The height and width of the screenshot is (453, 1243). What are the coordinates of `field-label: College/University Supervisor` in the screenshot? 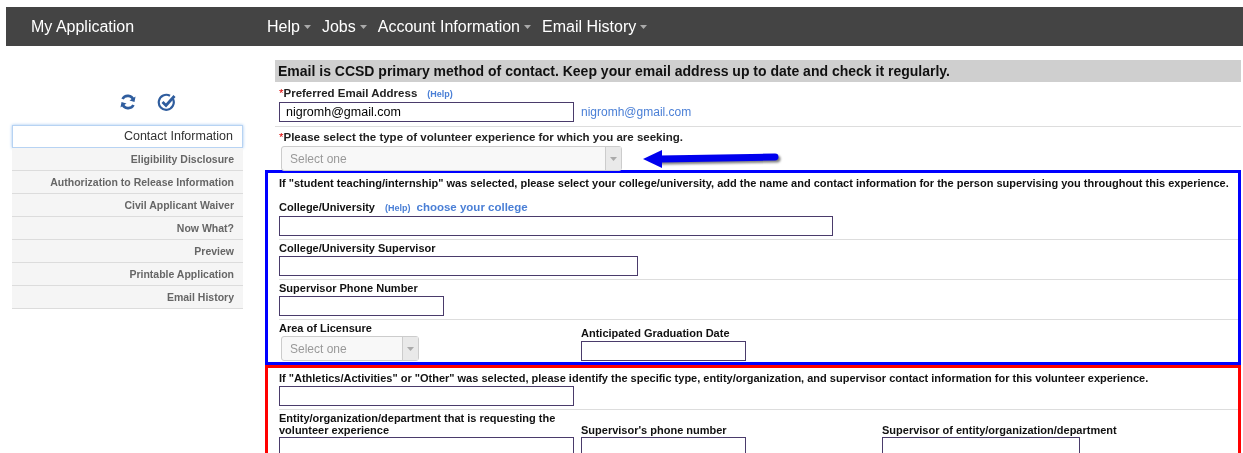 It's located at (357, 248).